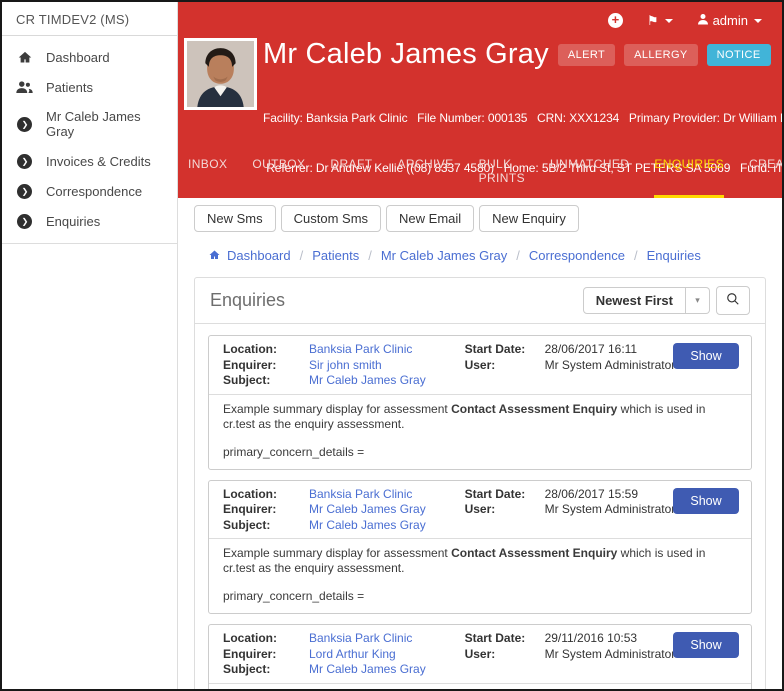 This screenshot has height=691, width=784. Describe the element at coordinates (89, 161) in the screenshot. I see `sidebar-item-invoices: Invoices & Credits` at that location.